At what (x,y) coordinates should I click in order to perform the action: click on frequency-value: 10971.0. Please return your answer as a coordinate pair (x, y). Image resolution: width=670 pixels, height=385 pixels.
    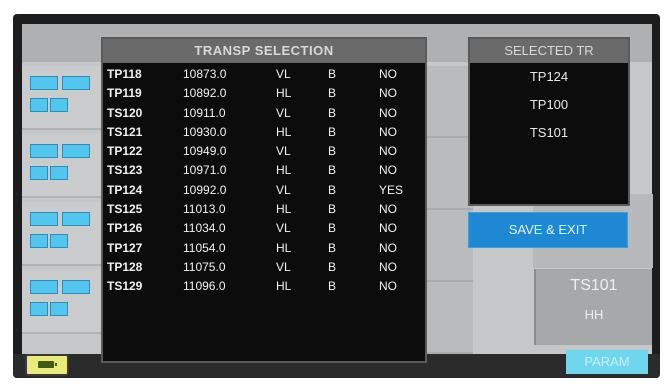
    Looking at the image, I should click on (205, 170).